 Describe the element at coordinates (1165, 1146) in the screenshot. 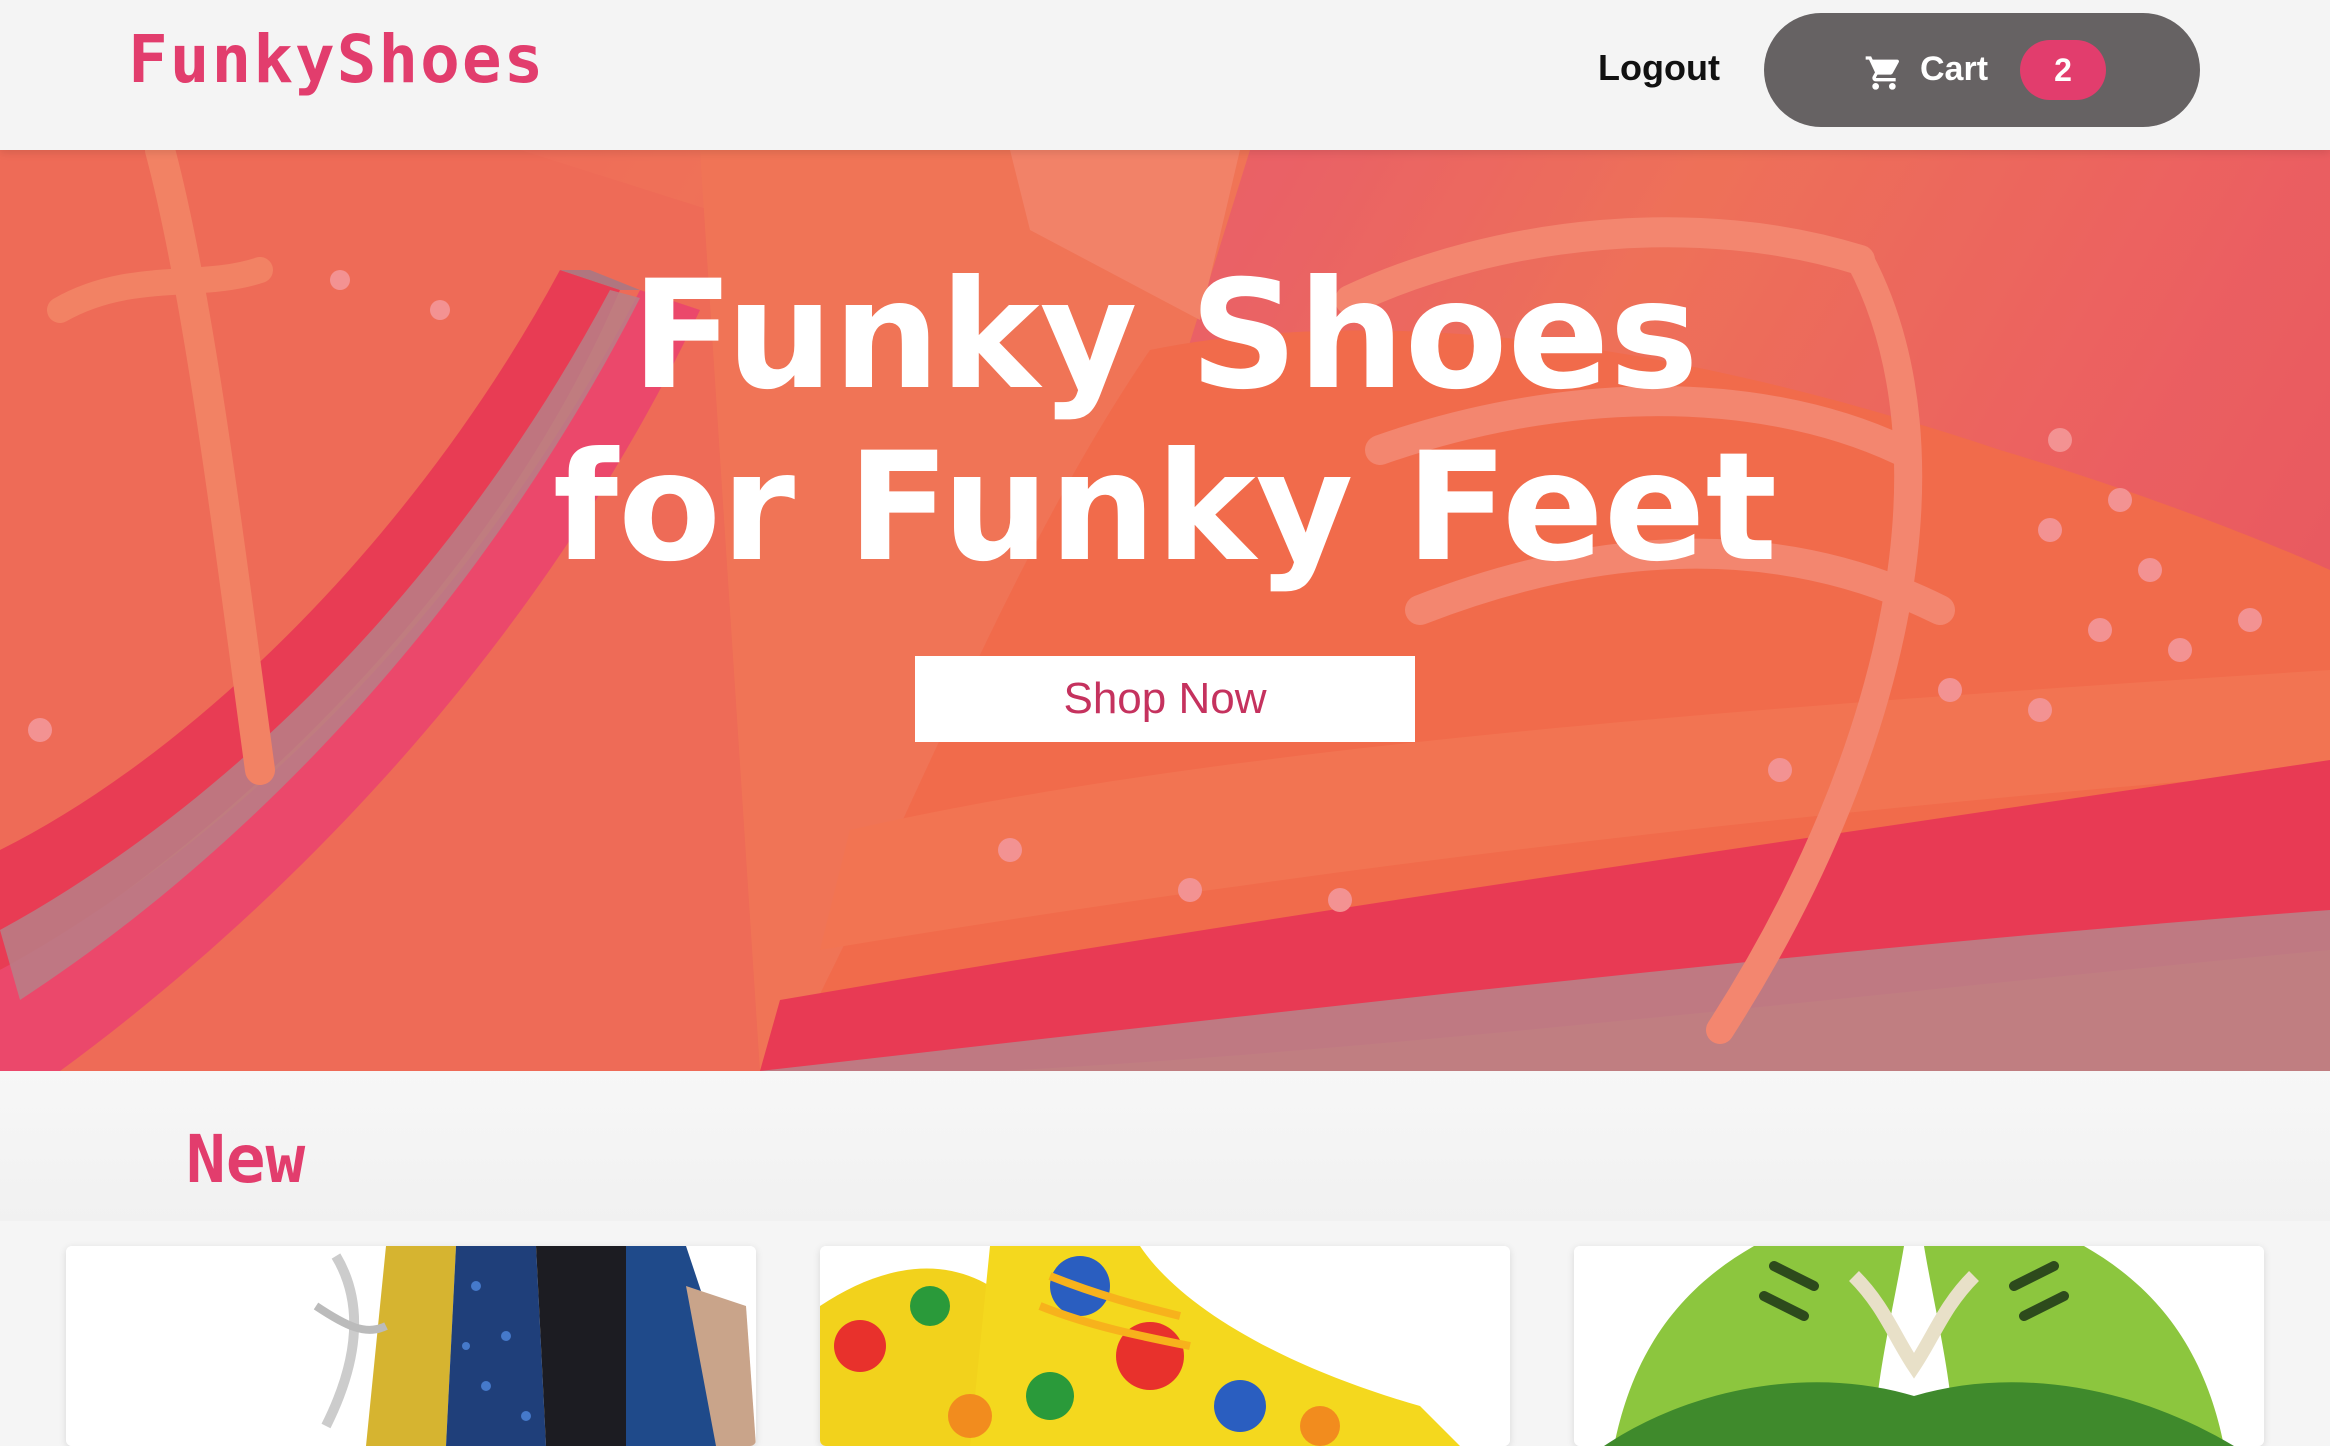

I see `new-section-band` at that location.